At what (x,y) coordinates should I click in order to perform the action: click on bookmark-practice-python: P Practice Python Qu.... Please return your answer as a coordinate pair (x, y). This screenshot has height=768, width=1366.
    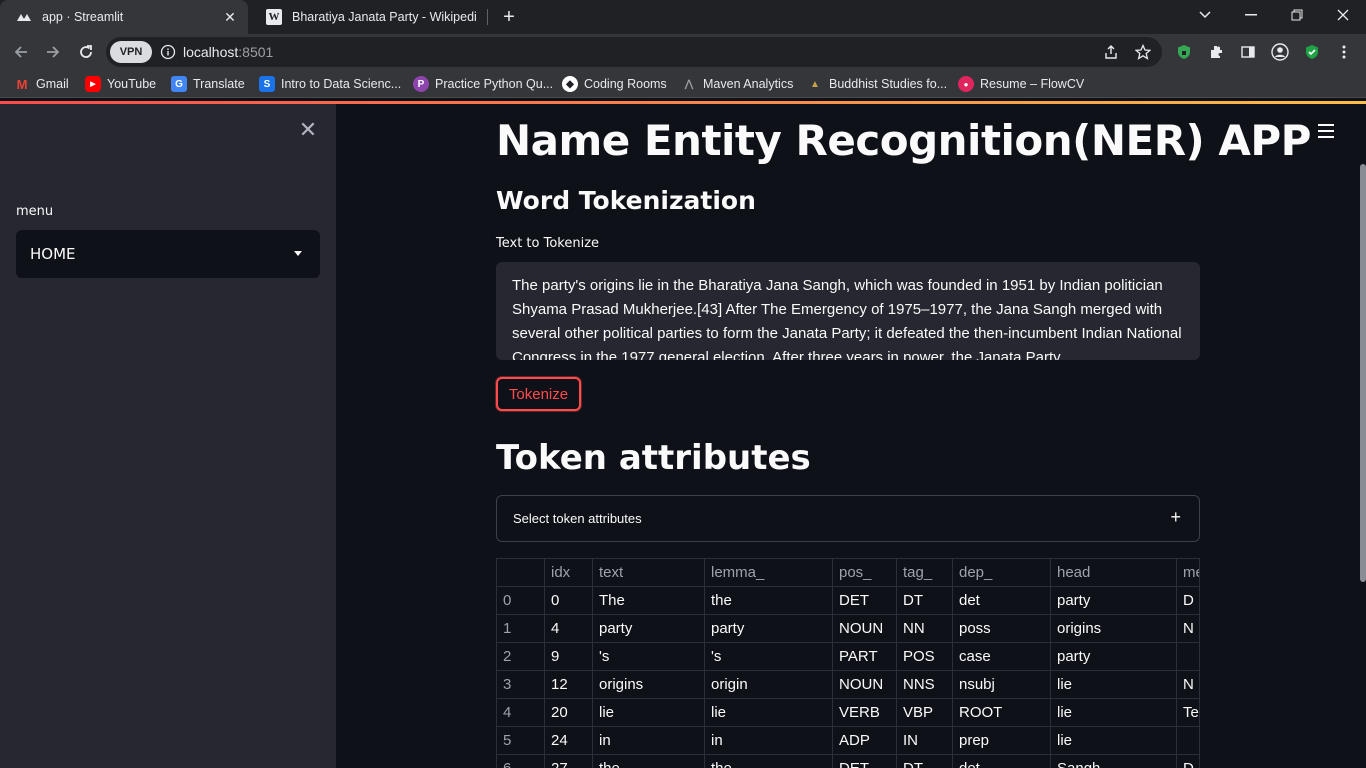
    Looking at the image, I should click on (483, 84).